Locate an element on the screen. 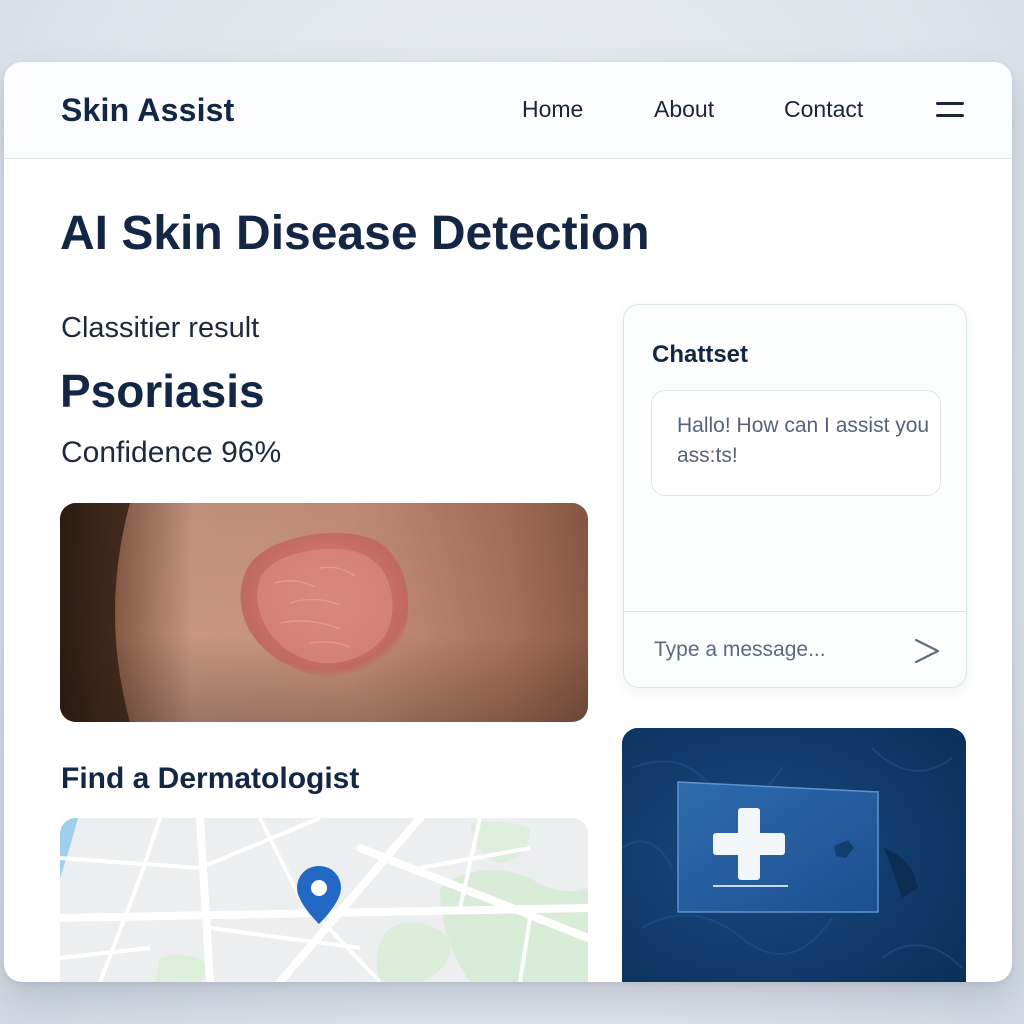 This screenshot has width=1024, height=1024. chat-message-input is located at coordinates (774, 650).